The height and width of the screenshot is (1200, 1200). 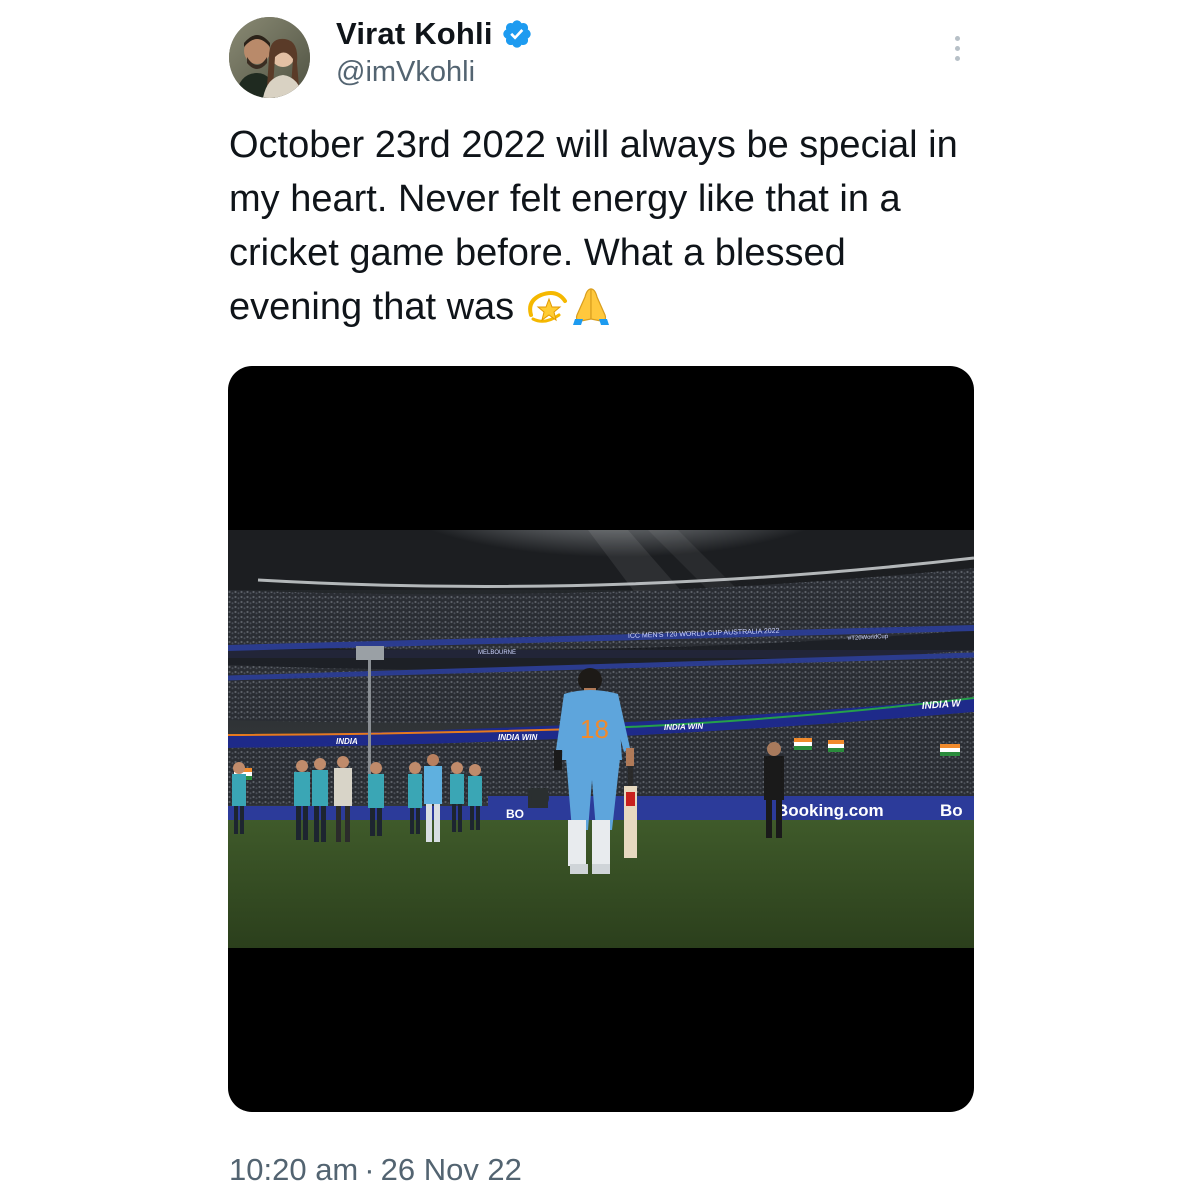 I want to click on tweet-time: 10:20 am, so click(x=294, y=1169).